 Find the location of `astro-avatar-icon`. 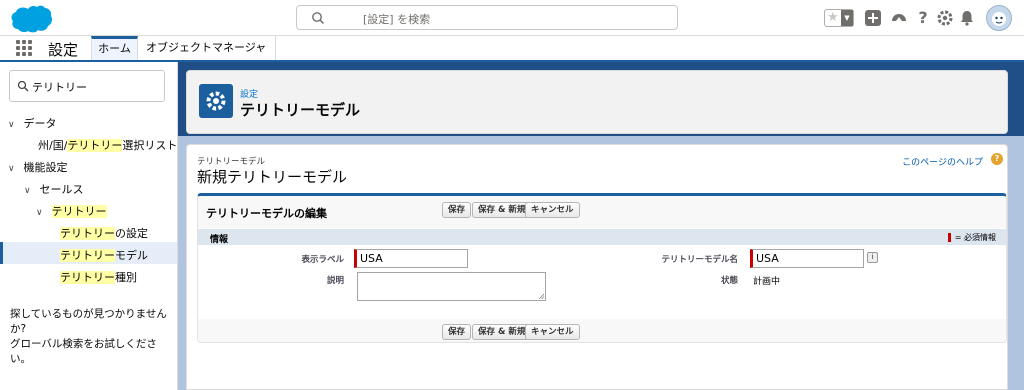

astro-avatar-icon is located at coordinates (999, 19).